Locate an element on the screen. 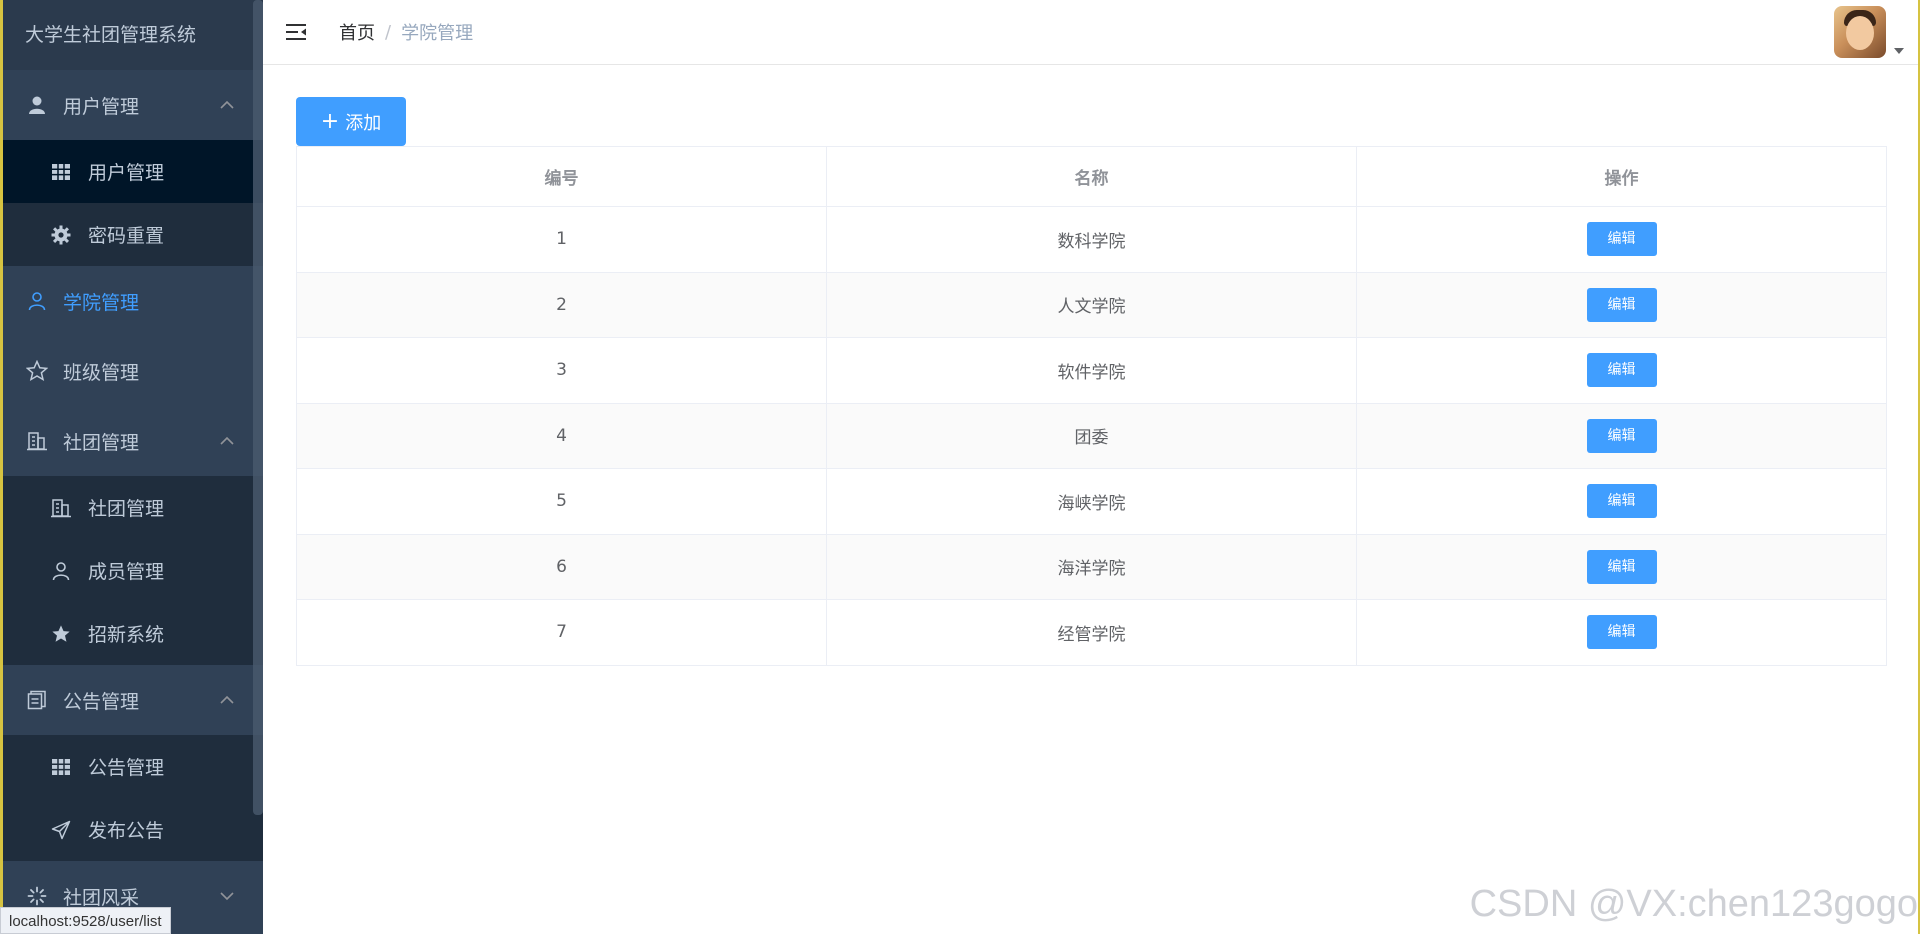 This screenshot has height=934, width=1920. caret-down-icon is located at coordinates (1899, 51).